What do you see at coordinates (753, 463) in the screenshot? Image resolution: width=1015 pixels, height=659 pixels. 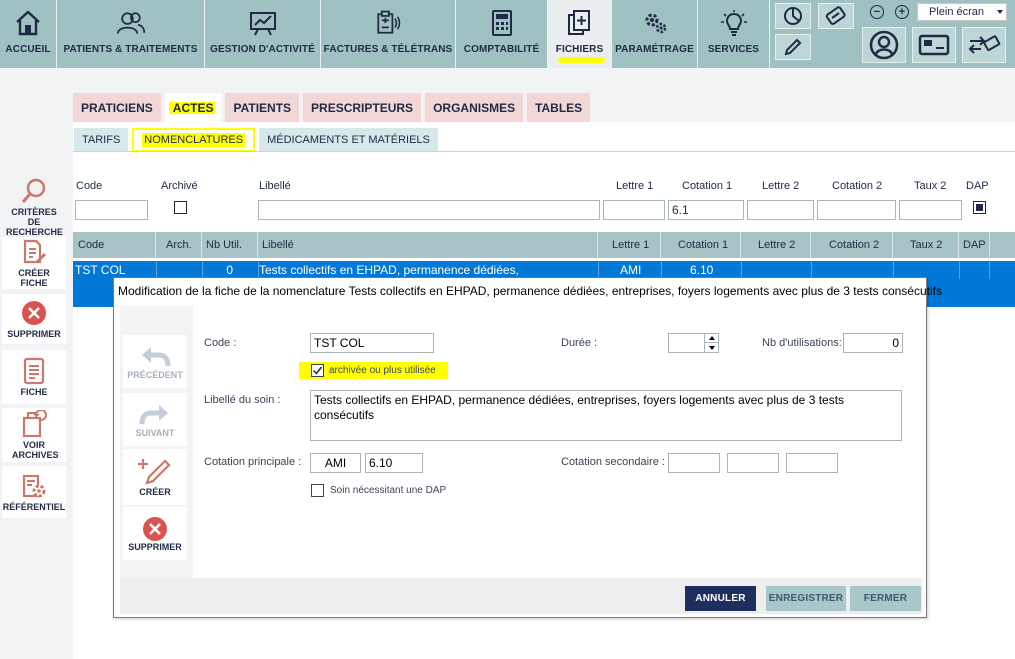 I see `cotation-secondaire-value` at bounding box center [753, 463].